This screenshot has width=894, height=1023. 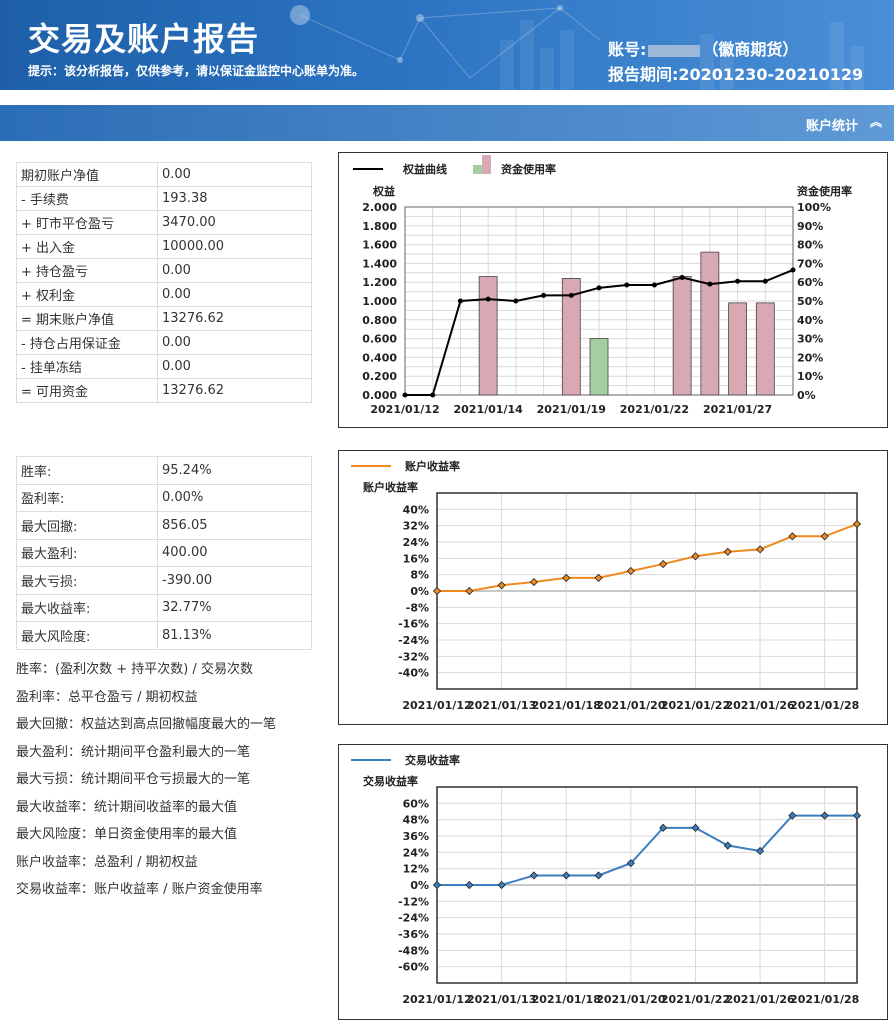 I want to click on table-row: - 手续费 193.38, so click(x=164, y=198).